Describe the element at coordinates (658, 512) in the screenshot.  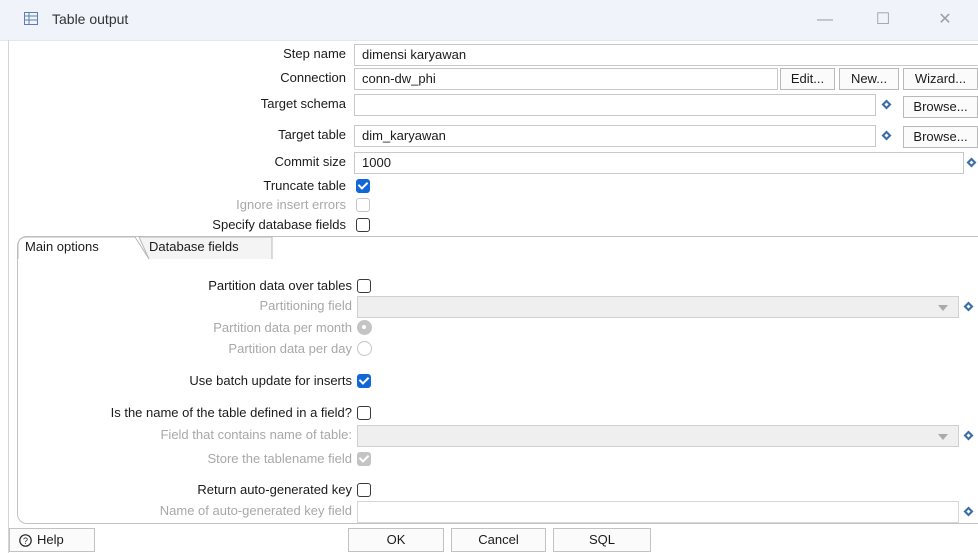
I see `key-field-name-input` at that location.